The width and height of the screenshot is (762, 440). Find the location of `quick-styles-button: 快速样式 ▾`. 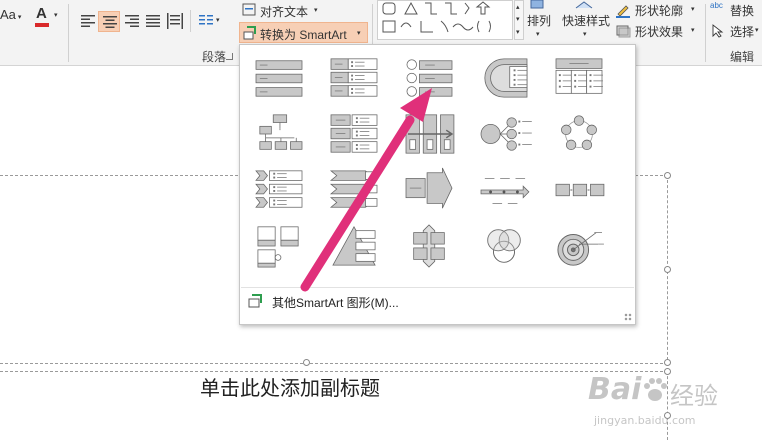

quick-styles-button: 快速样式 ▾ is located at coordinates (586, 22).